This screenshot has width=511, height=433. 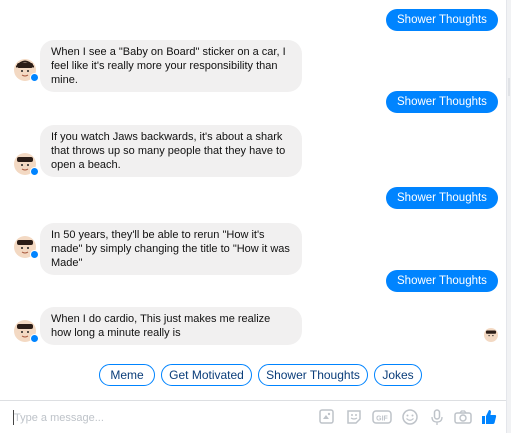 I want to click on quick-reply-shower-thoughts: Shower Thoughts, so click(x=313, y=375).